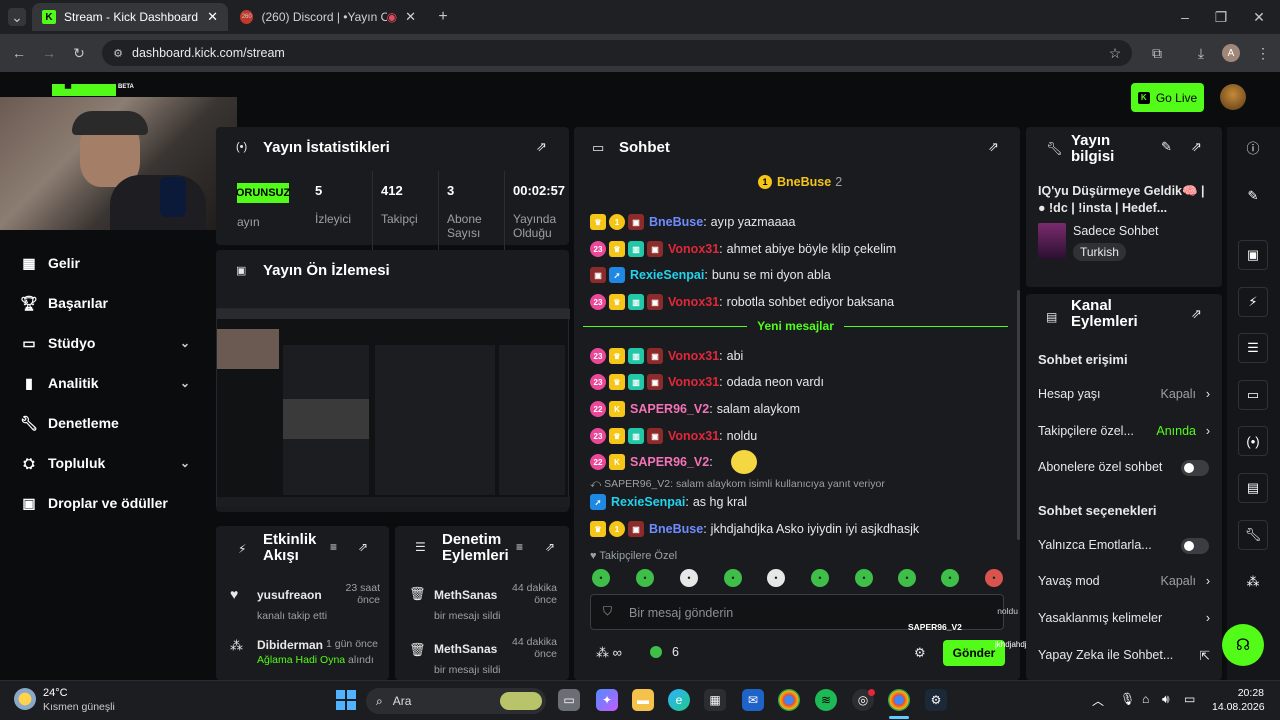 The width and height of the screenshot is (1280, 720). Describe the element at coordinates (290, 645) in the screenshot. I see `activity-user: Dibiderman` at that location.